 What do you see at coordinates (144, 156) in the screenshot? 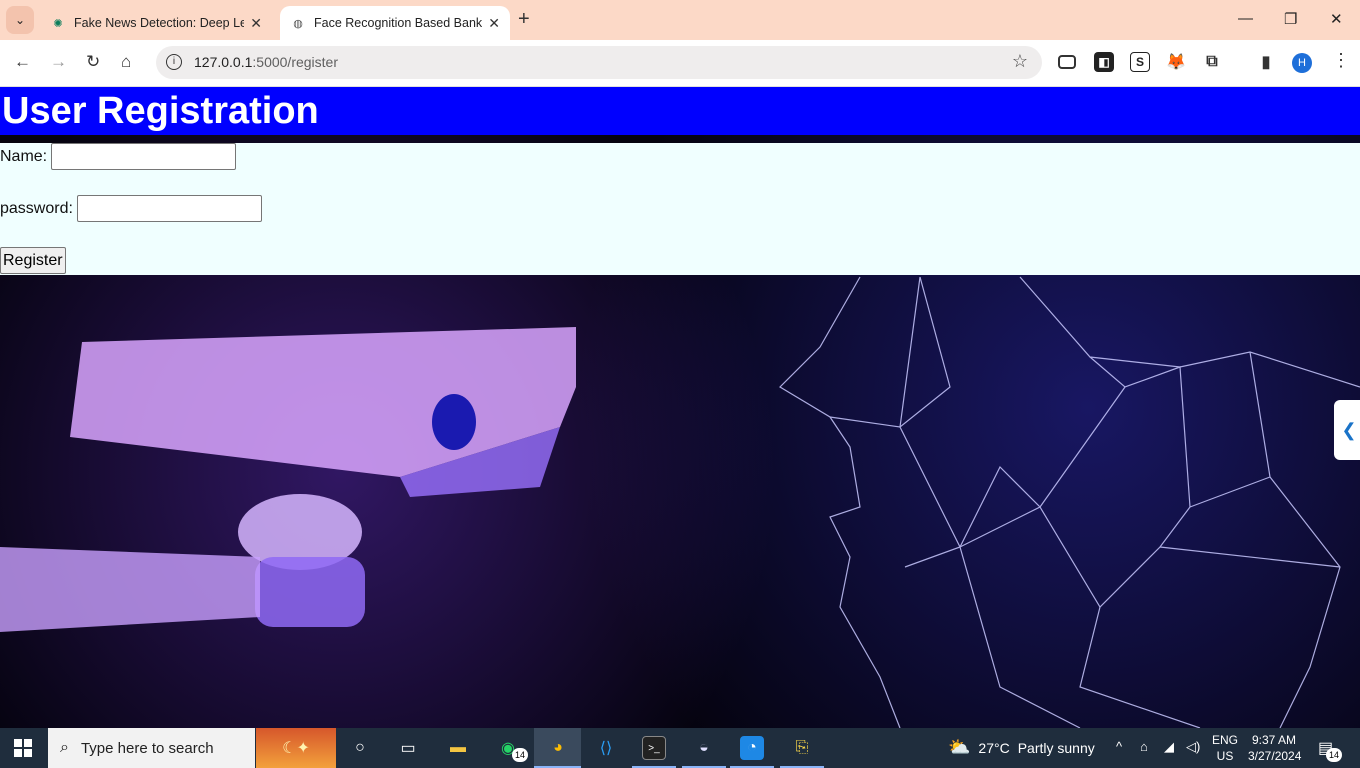
I see `name-input` at bounding box center [144, 156].